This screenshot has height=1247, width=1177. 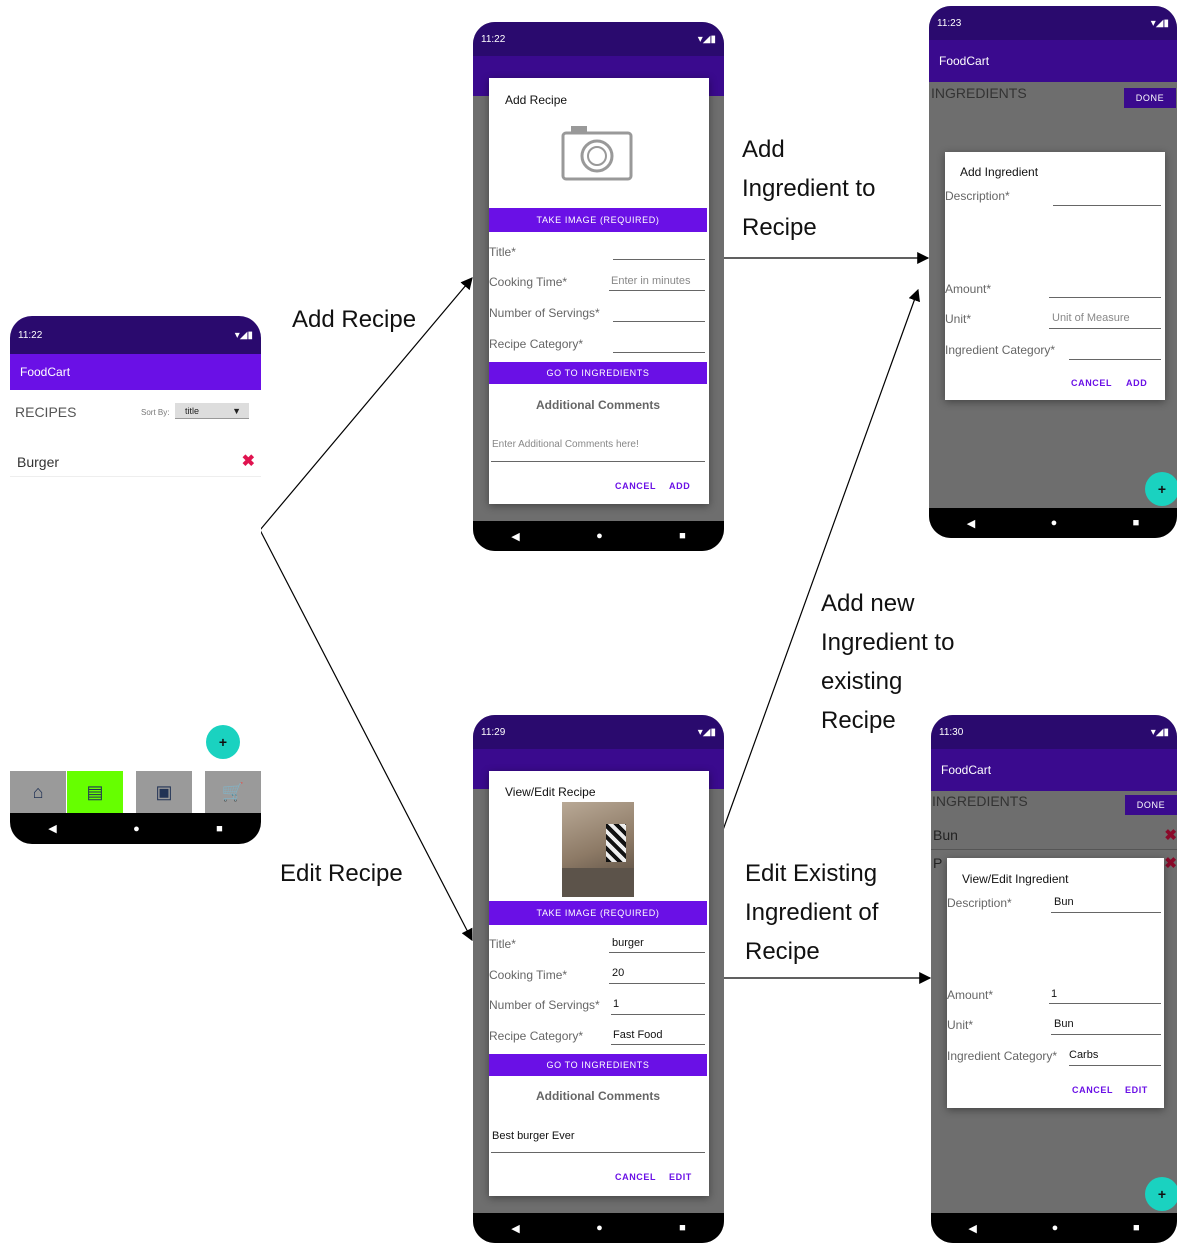 What do you see at coordinates (536, 1036) in the screenshot?
I see `category-label: Recipe Category*` at bounding box center [536, 1036].